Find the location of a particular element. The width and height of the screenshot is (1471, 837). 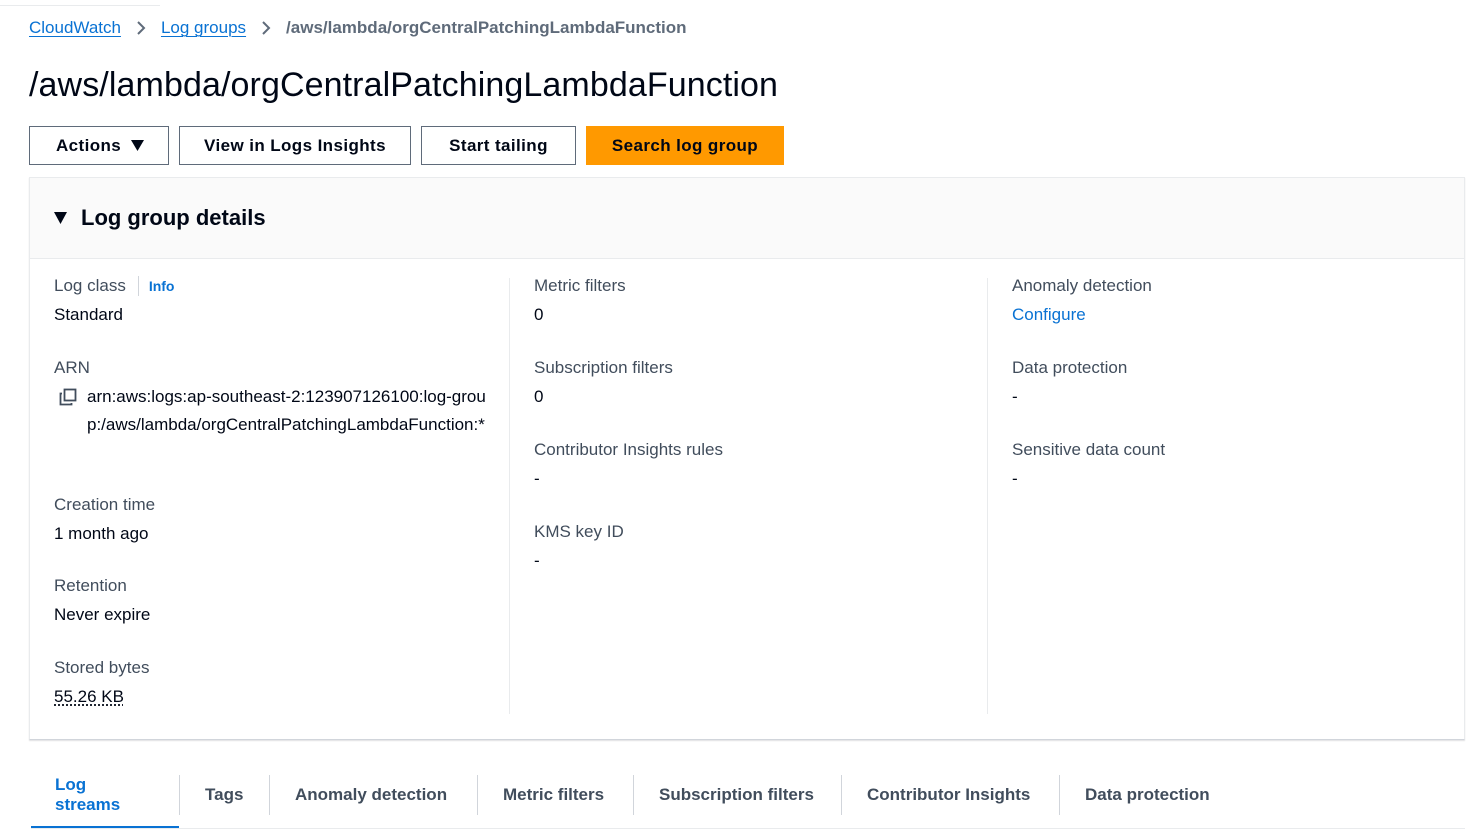

retention-field: Retention Never expire is located at coordinates (102, 600).